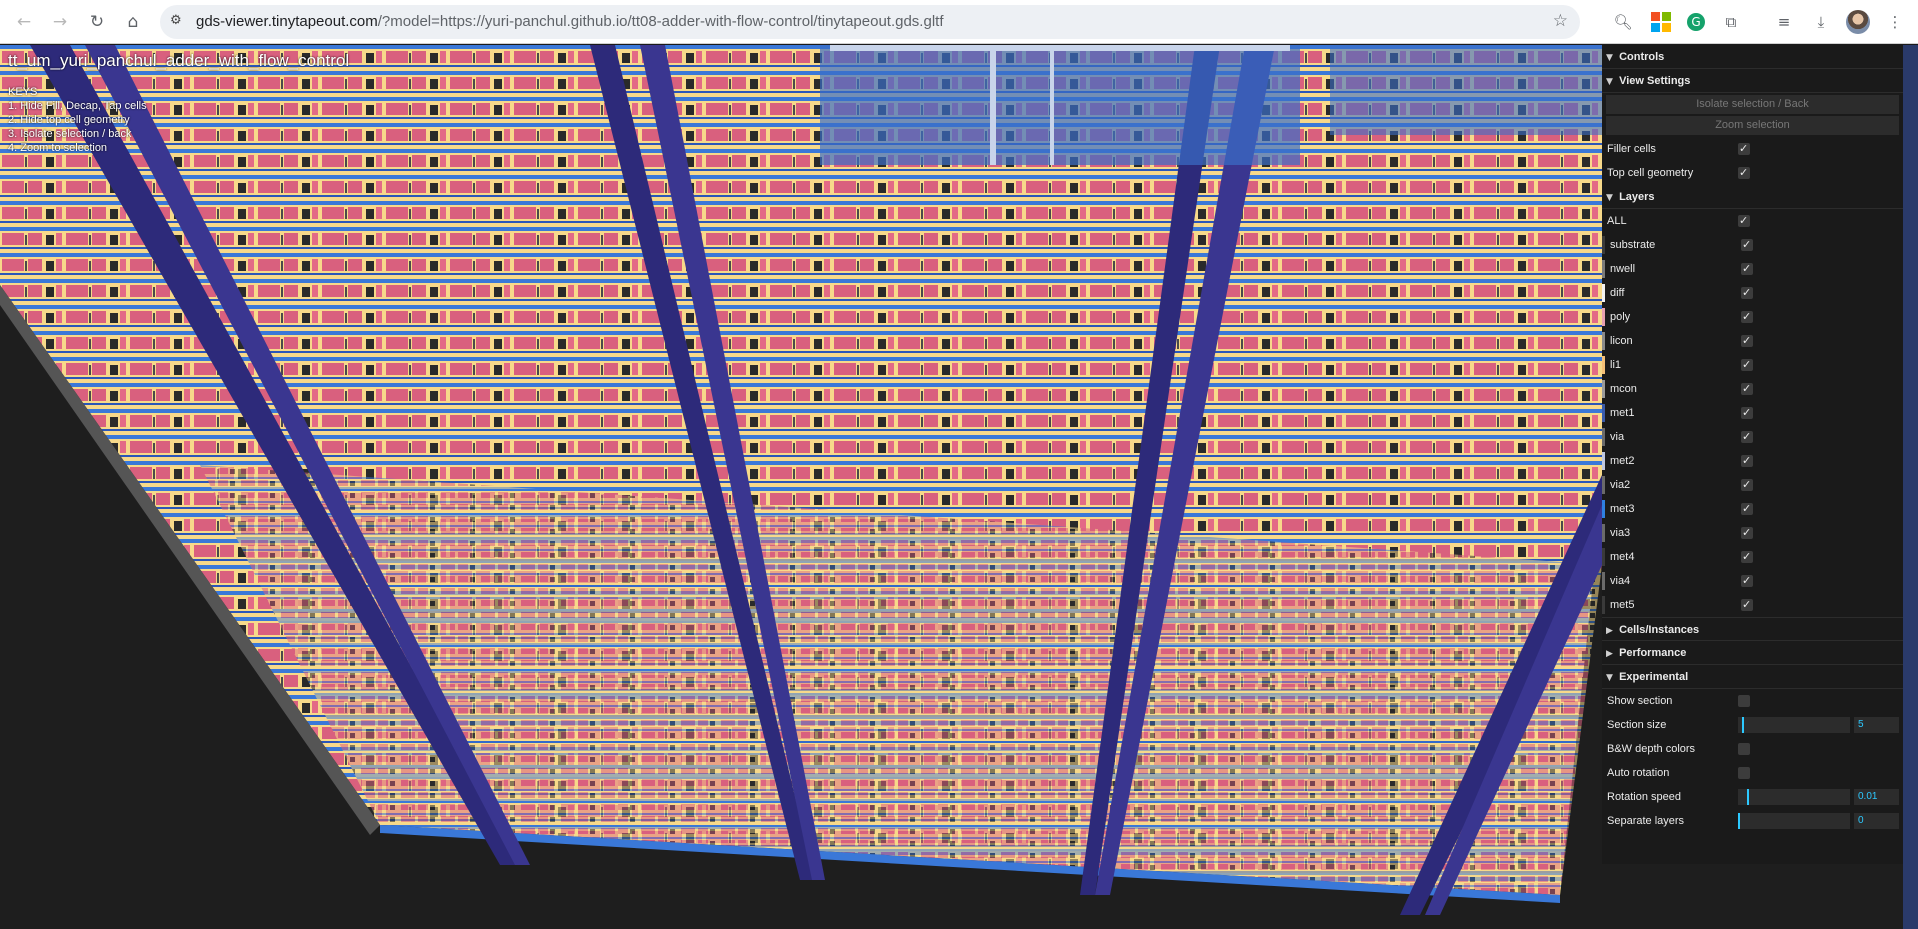  What do you see at coordinates (1794, 821) in the screenshot?
I see `separate-layers-slider` at bounding box center [1794, 821].